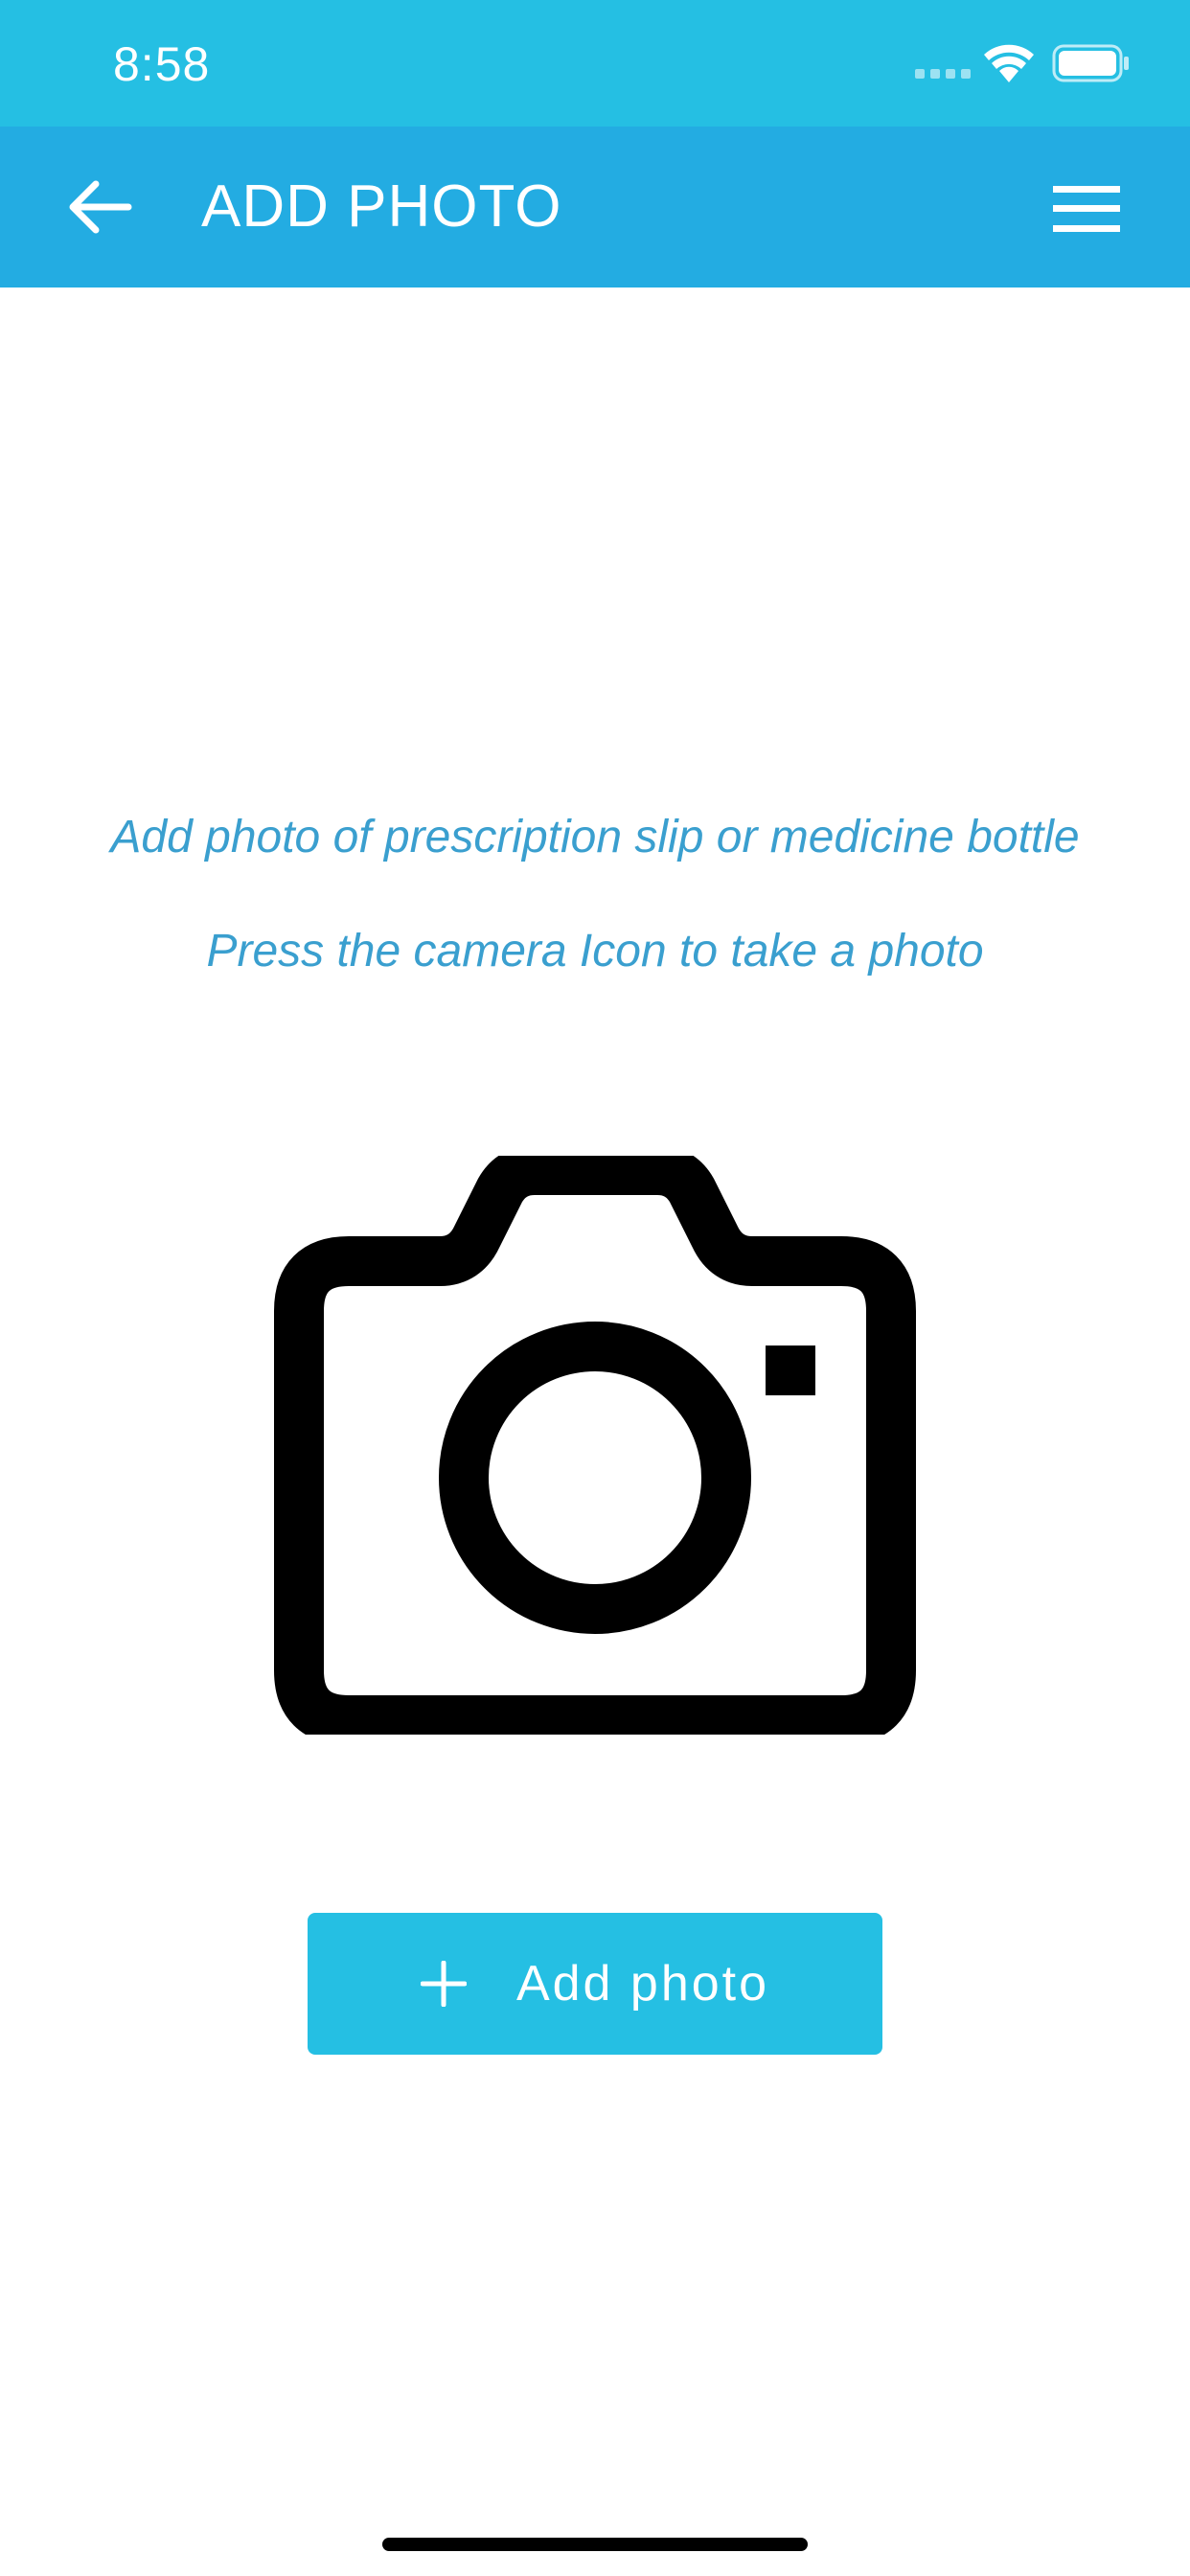  I want to click on menu-button, so click(1087, 209).